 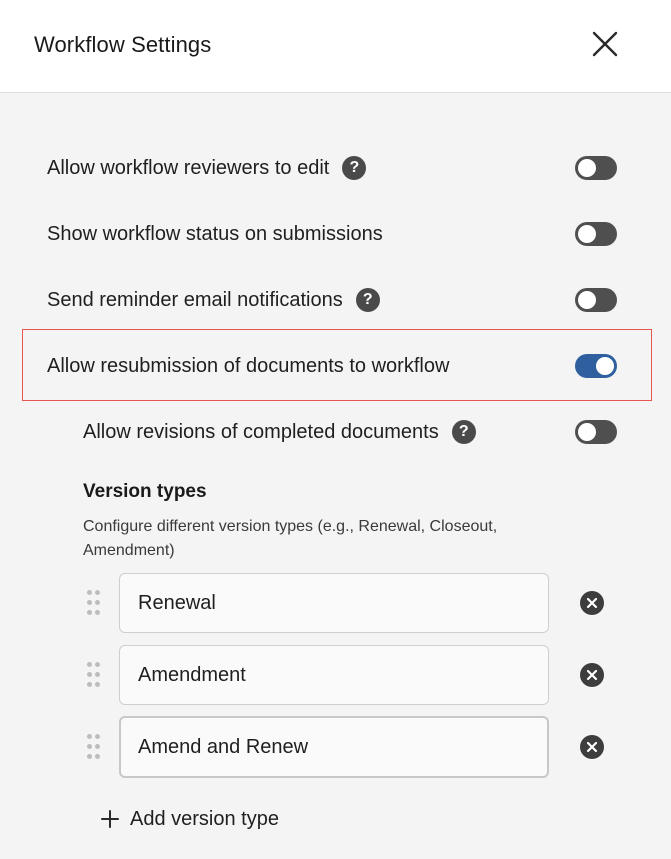 I want to click on plus-icon, so click(x=110, y=819).